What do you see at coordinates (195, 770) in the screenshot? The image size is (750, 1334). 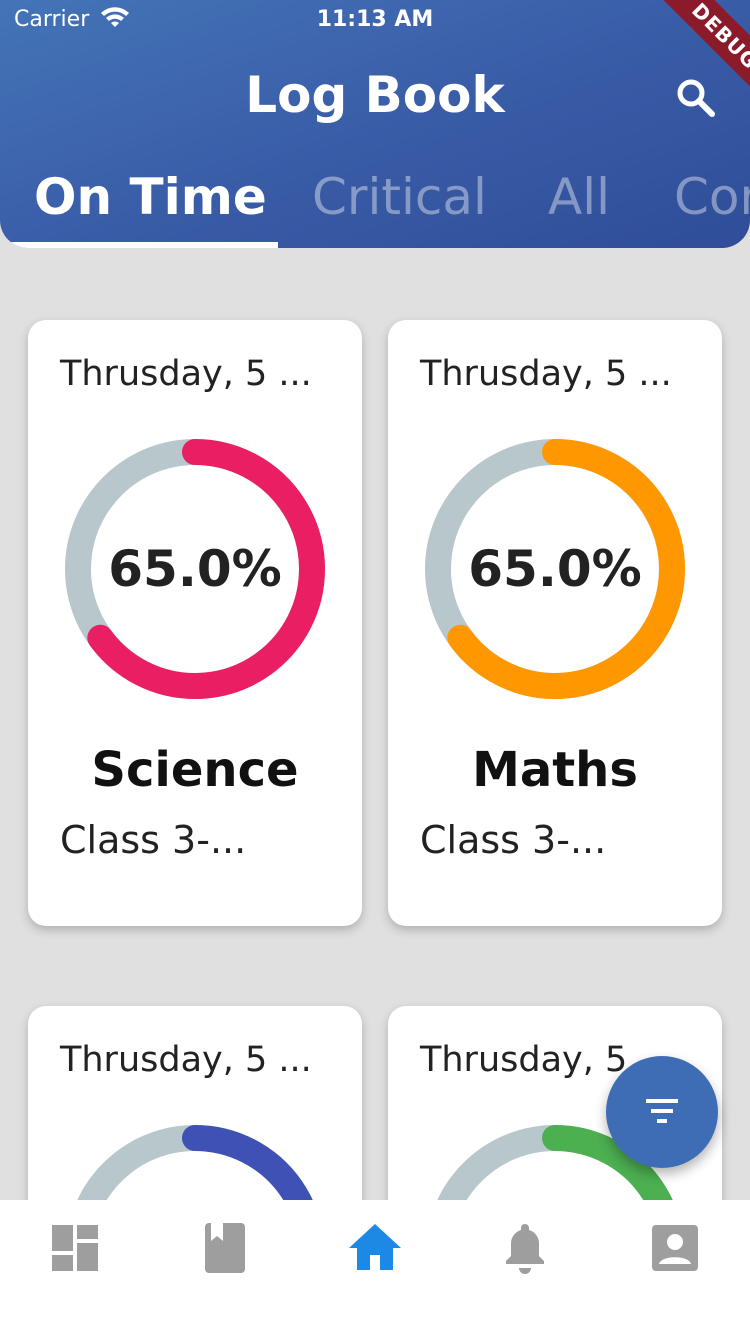 I see `subject-name: Science` at bounding box center [195, 770].